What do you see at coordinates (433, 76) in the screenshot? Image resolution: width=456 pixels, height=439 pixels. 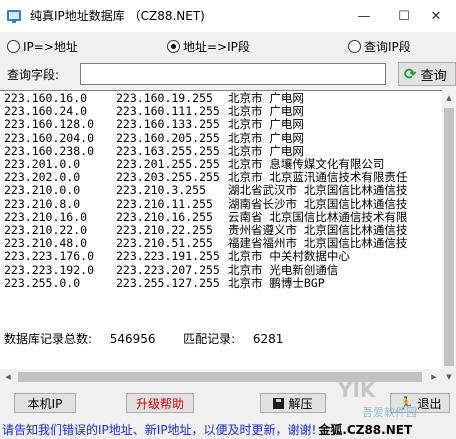 I see `query-button-label: 查询` at bounding box center [433, 76].